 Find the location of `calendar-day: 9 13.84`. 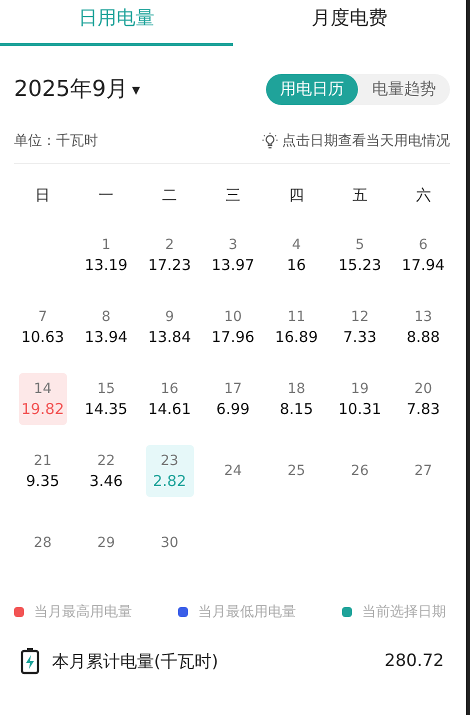

calendar-day: 9 13.84 is located at coordinates (170, 327).